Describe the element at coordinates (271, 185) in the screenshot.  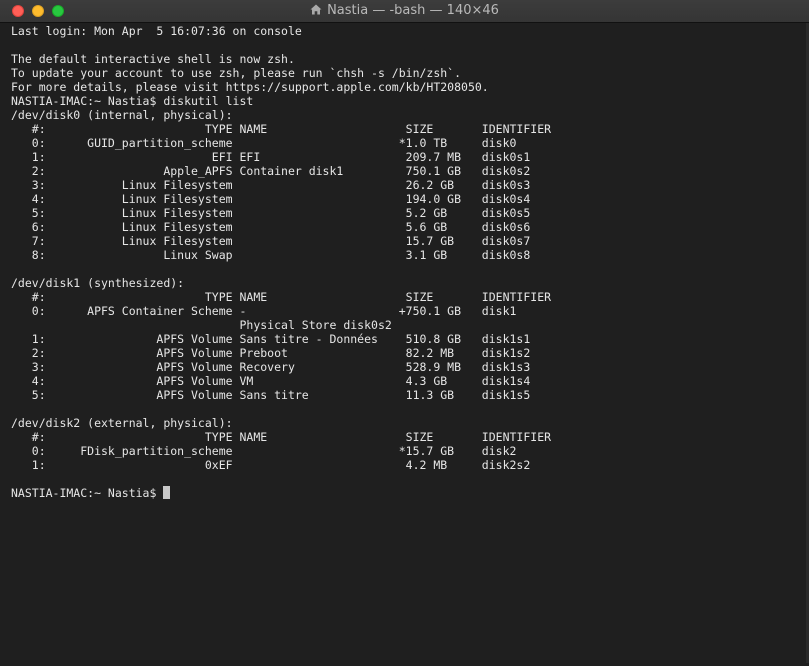
I see `terminal-line: 3: Linux Filesystem 26.2 GB disk0s3` at that location.